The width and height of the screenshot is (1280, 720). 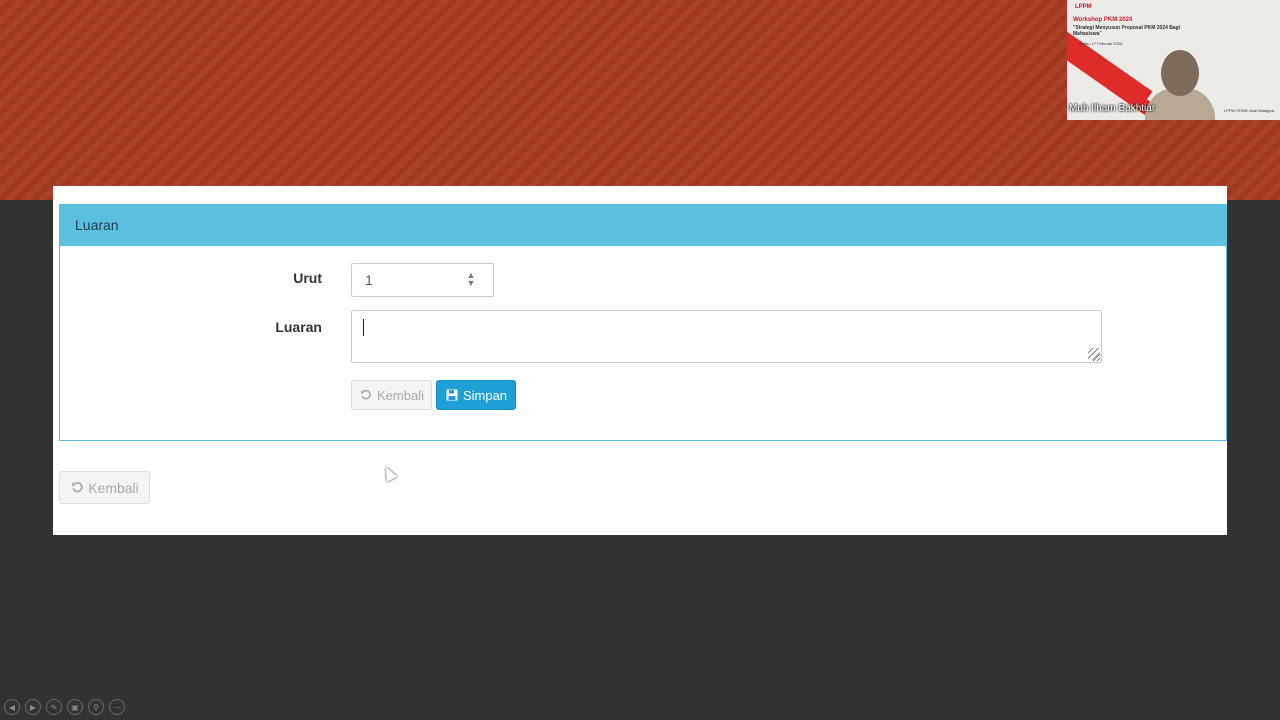 I want to click on slideshow-controls: ◀ ▶ ✎ ▣ ⚲ ⋯, so click(x=64, y=707).